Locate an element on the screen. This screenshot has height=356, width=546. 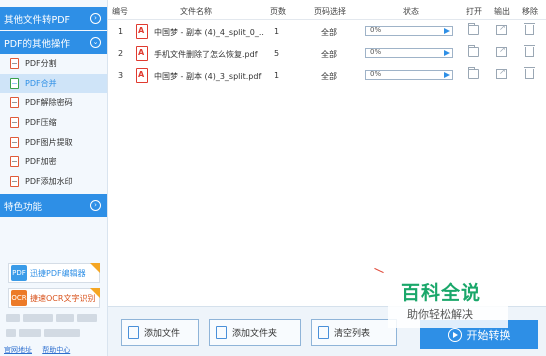
watermark-subtitle: 助你轻松解决 is located at coordinates (440, 314).